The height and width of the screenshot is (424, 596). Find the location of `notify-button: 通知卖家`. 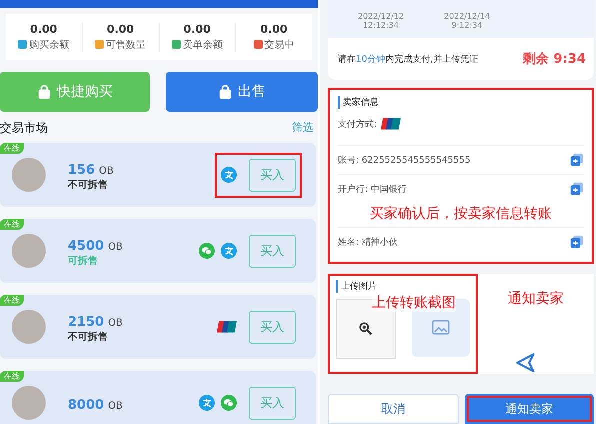

notify-button: 通知卖家 is located at coordinates (529, 409).